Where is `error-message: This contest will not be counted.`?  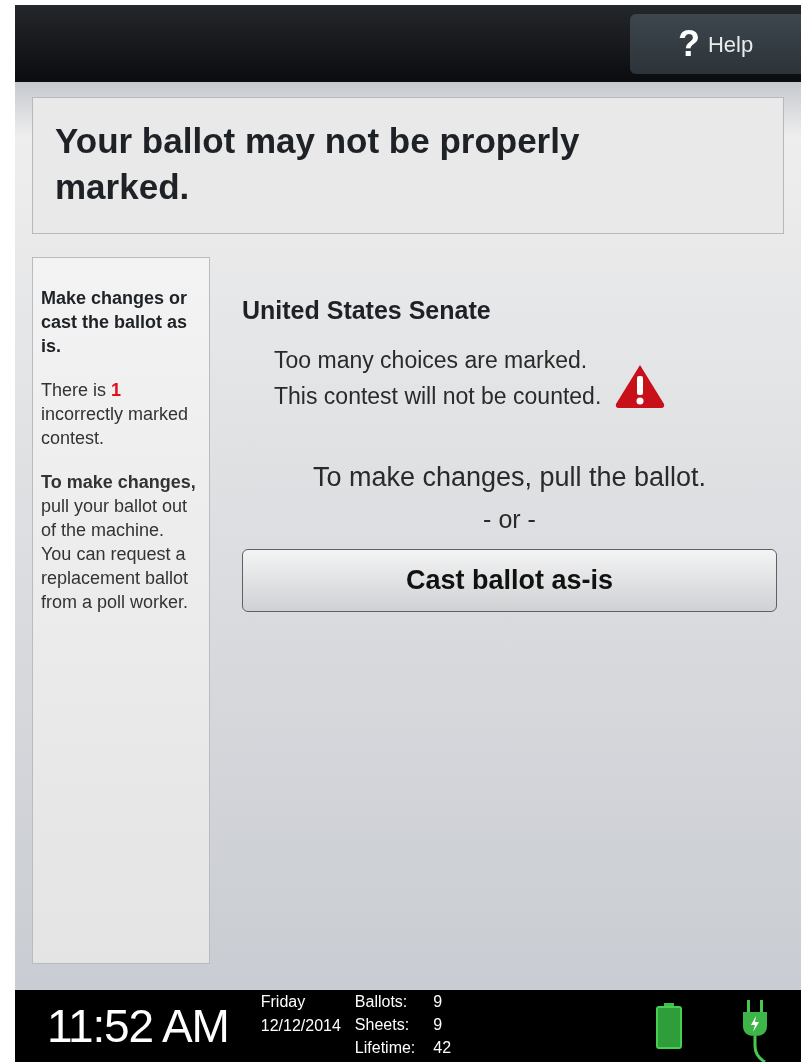
error-message: This contest will not be counted. is located at coordinates (438, 396).